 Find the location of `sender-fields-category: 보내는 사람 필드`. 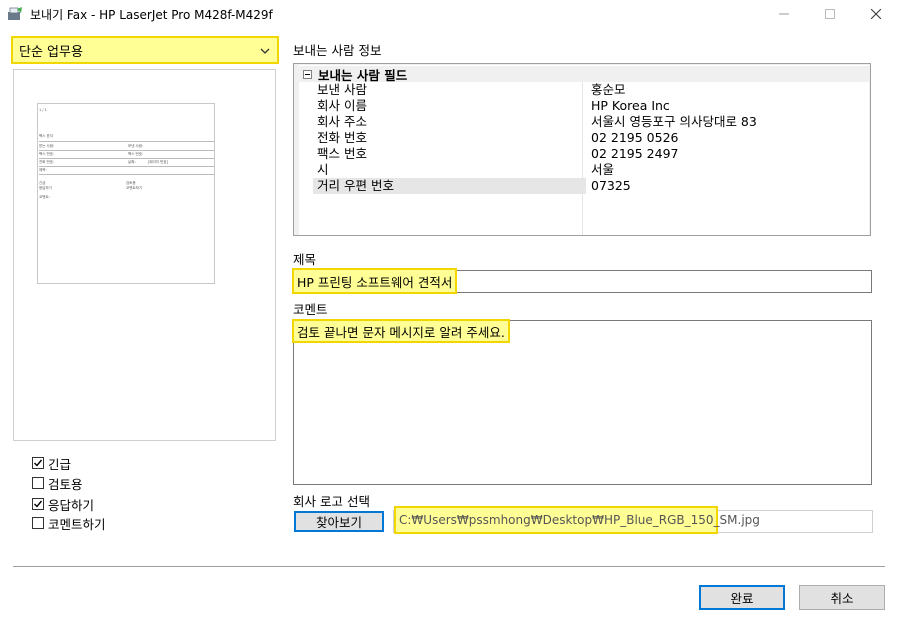

sender-fields-category: 보내는 사람 필드 is located at coordinates (584, 74).